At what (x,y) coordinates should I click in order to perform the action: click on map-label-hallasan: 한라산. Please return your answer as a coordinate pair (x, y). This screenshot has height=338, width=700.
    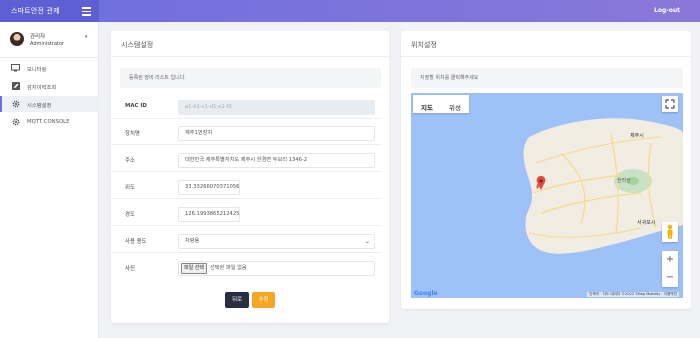
    Looking at the image, I should click on (624, 181).